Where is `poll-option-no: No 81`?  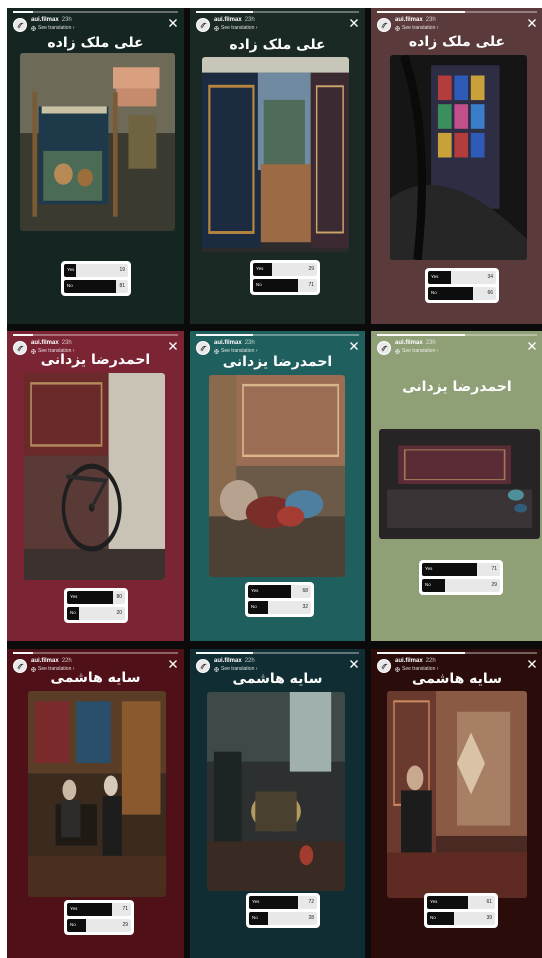 poll-option-no: No 81 is located at coordinates (96, 286).